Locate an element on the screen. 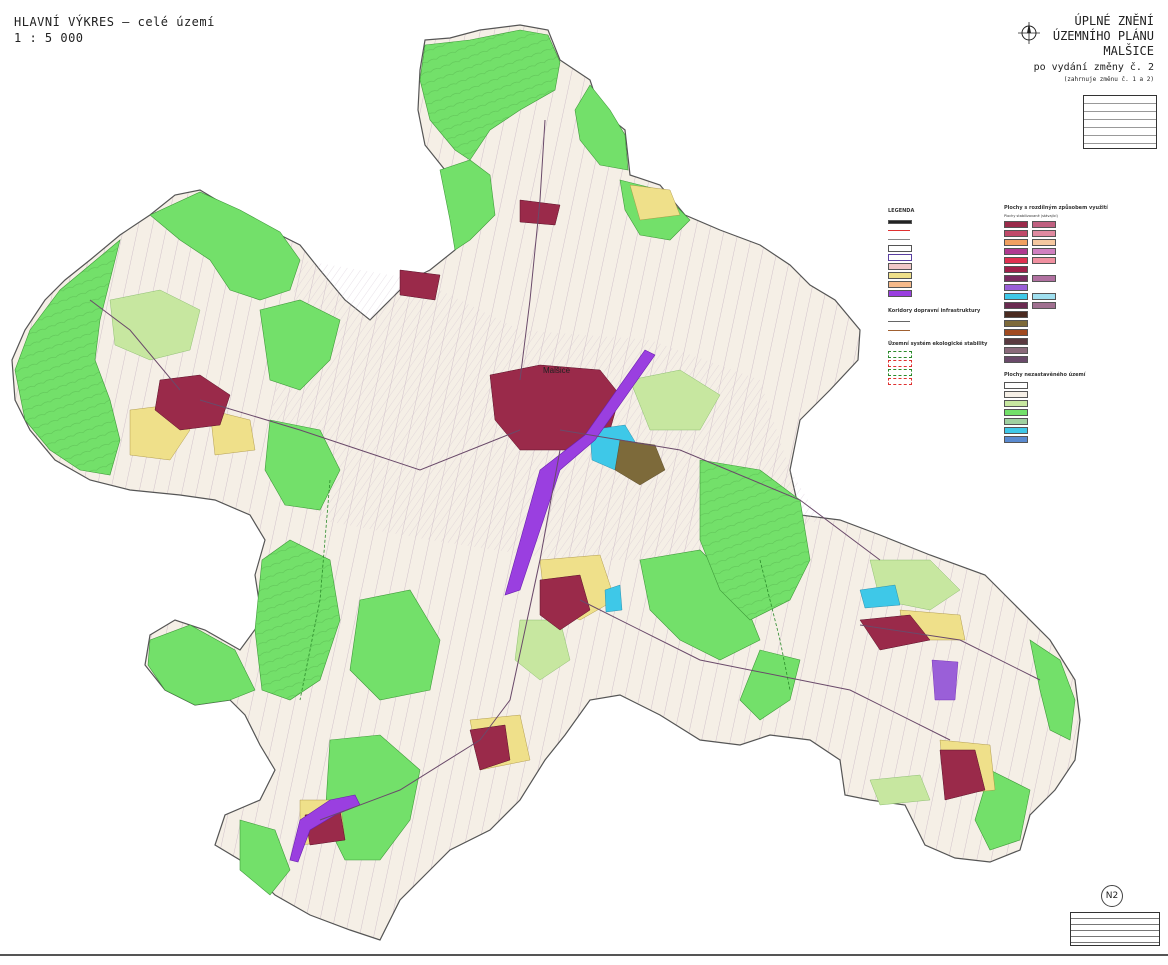 The width and height of the screenshot is (1168, 965). map-scale: 1 : 5 000 is located at coordinates (49, 38).